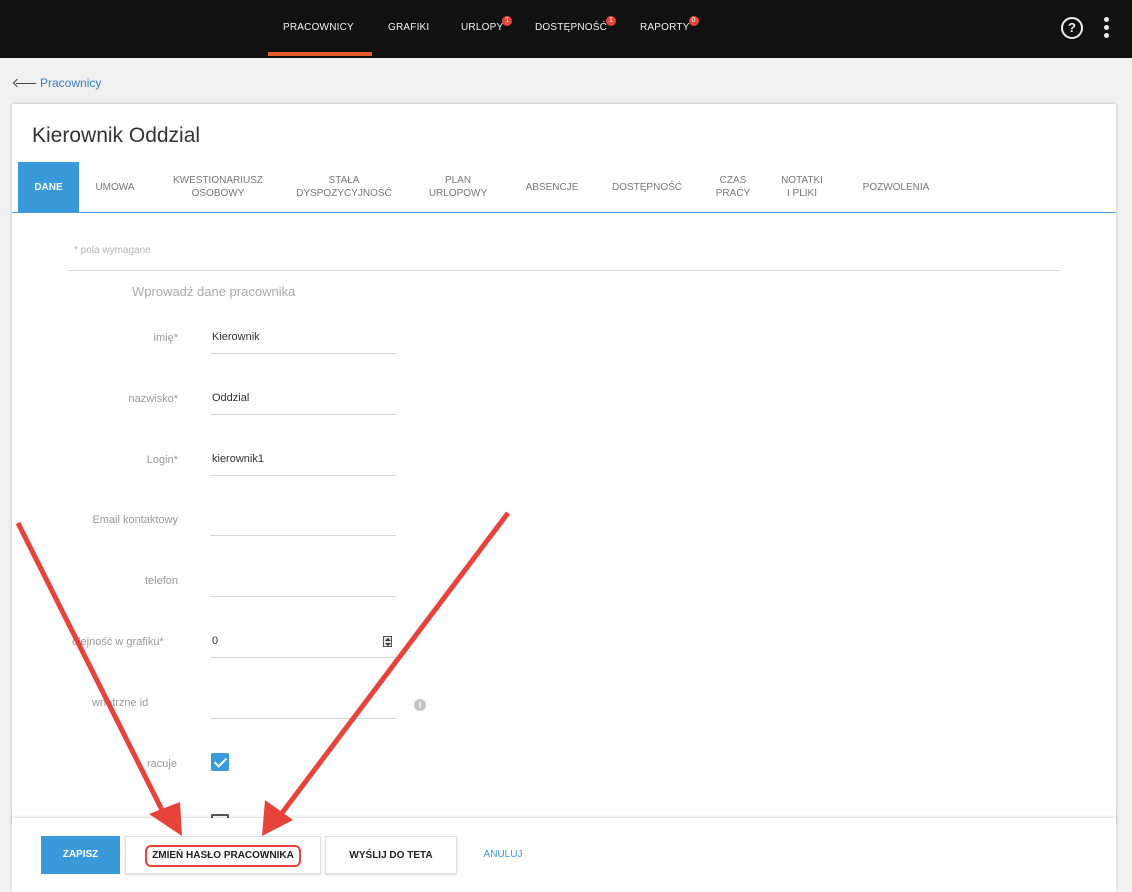 This screenshot has width=1132, height=892. Describe the element at coordinates (161, 581) in the screenshot. I see `field-label-telefon: telefon` at that location.